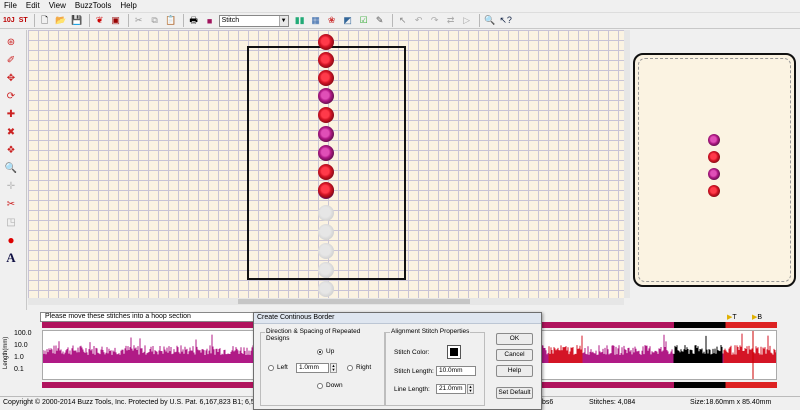 Image resolution: width=800 pixels, height=410 pixels. What do you see at coordinates (283, 20) in the screenshot?
I see `chevron-down-icon: ▼` at bounding box center [283, 20].